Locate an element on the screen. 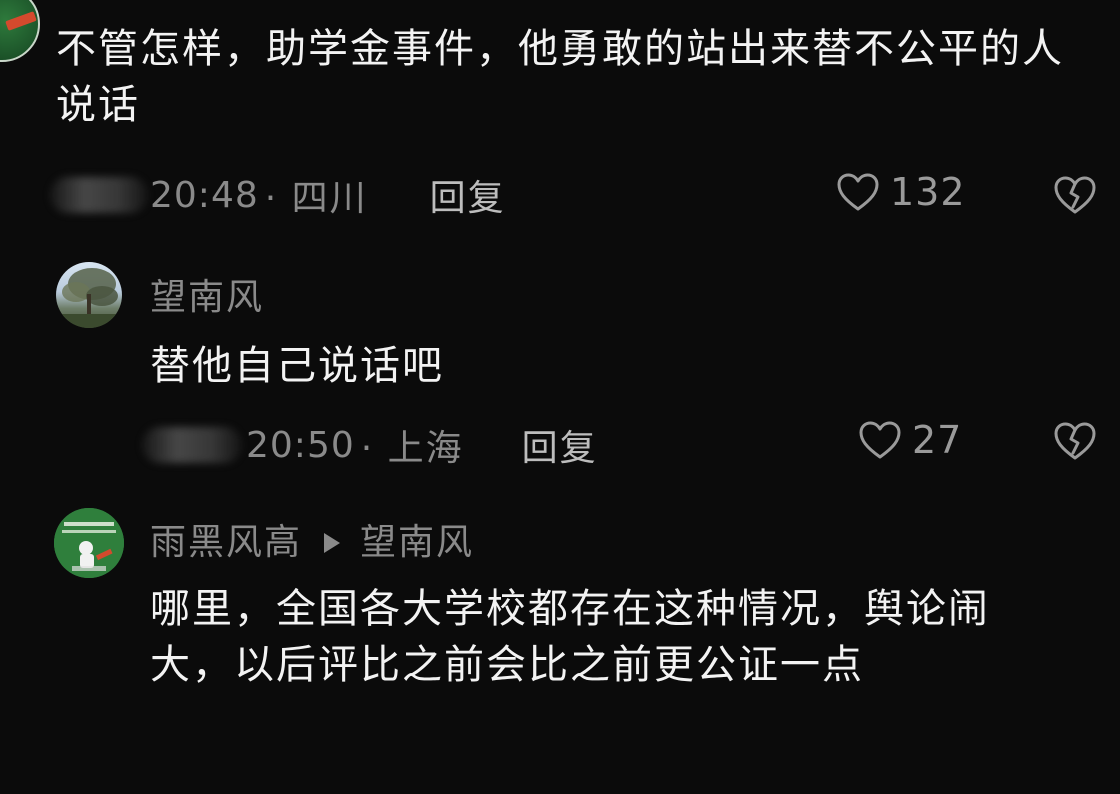 The width and height of the screenshot is (1120, 794). tree-photo is located at coordinates (89, 298).